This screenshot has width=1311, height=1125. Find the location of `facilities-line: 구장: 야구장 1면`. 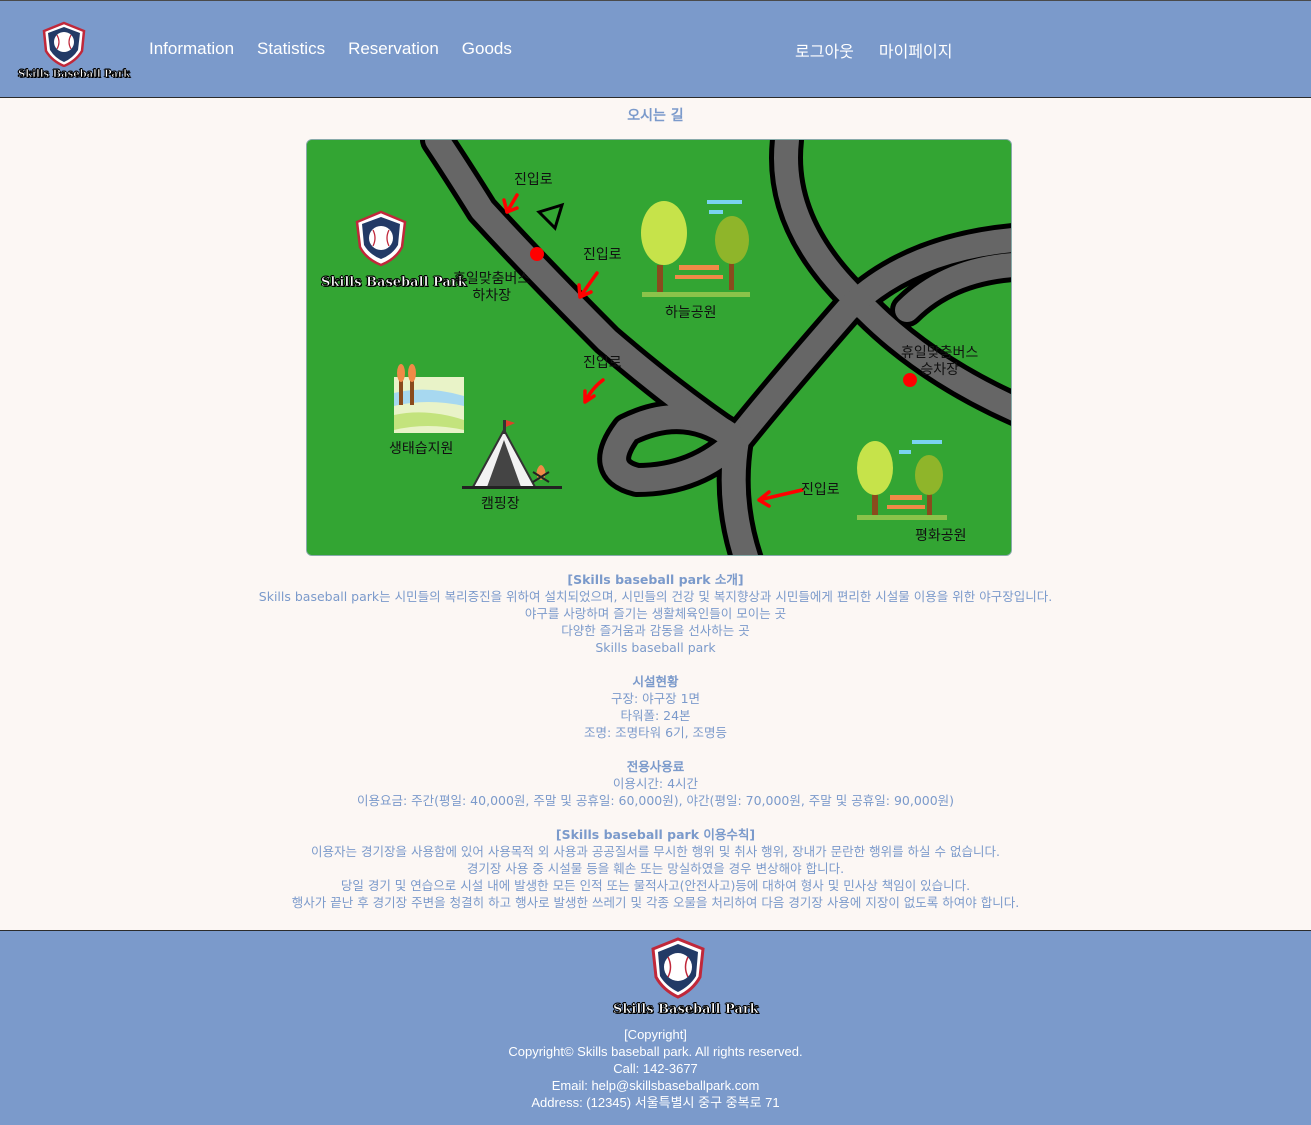

facilities-line: 구장: 야구장 1면 is located at coordinates (655, 698).